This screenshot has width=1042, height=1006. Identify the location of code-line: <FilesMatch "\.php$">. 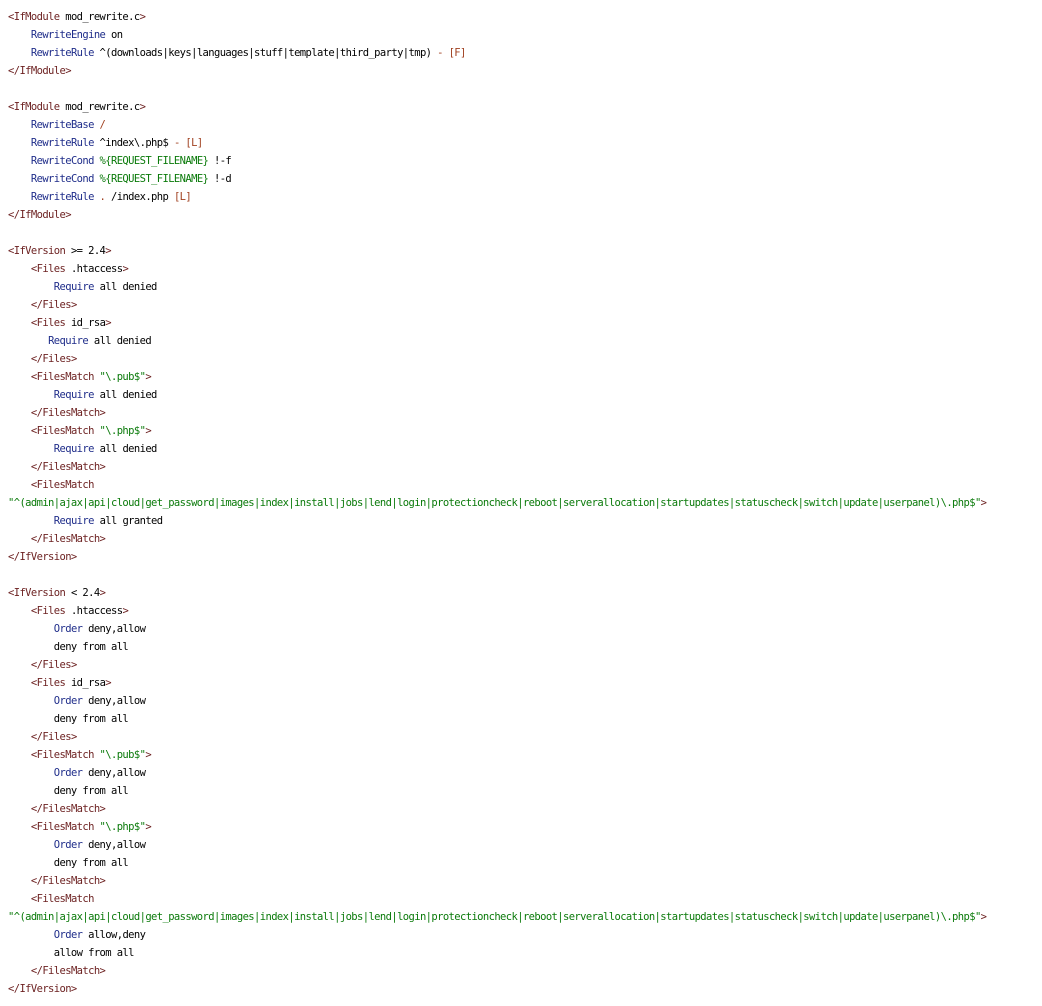
(525, 827).